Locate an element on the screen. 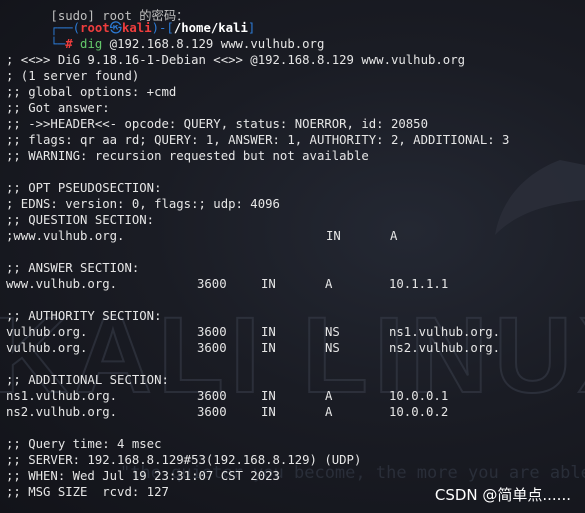 This screenshot has height=513, width=585. output-line: ; (1 server found) is located at coordinates (73, 76).